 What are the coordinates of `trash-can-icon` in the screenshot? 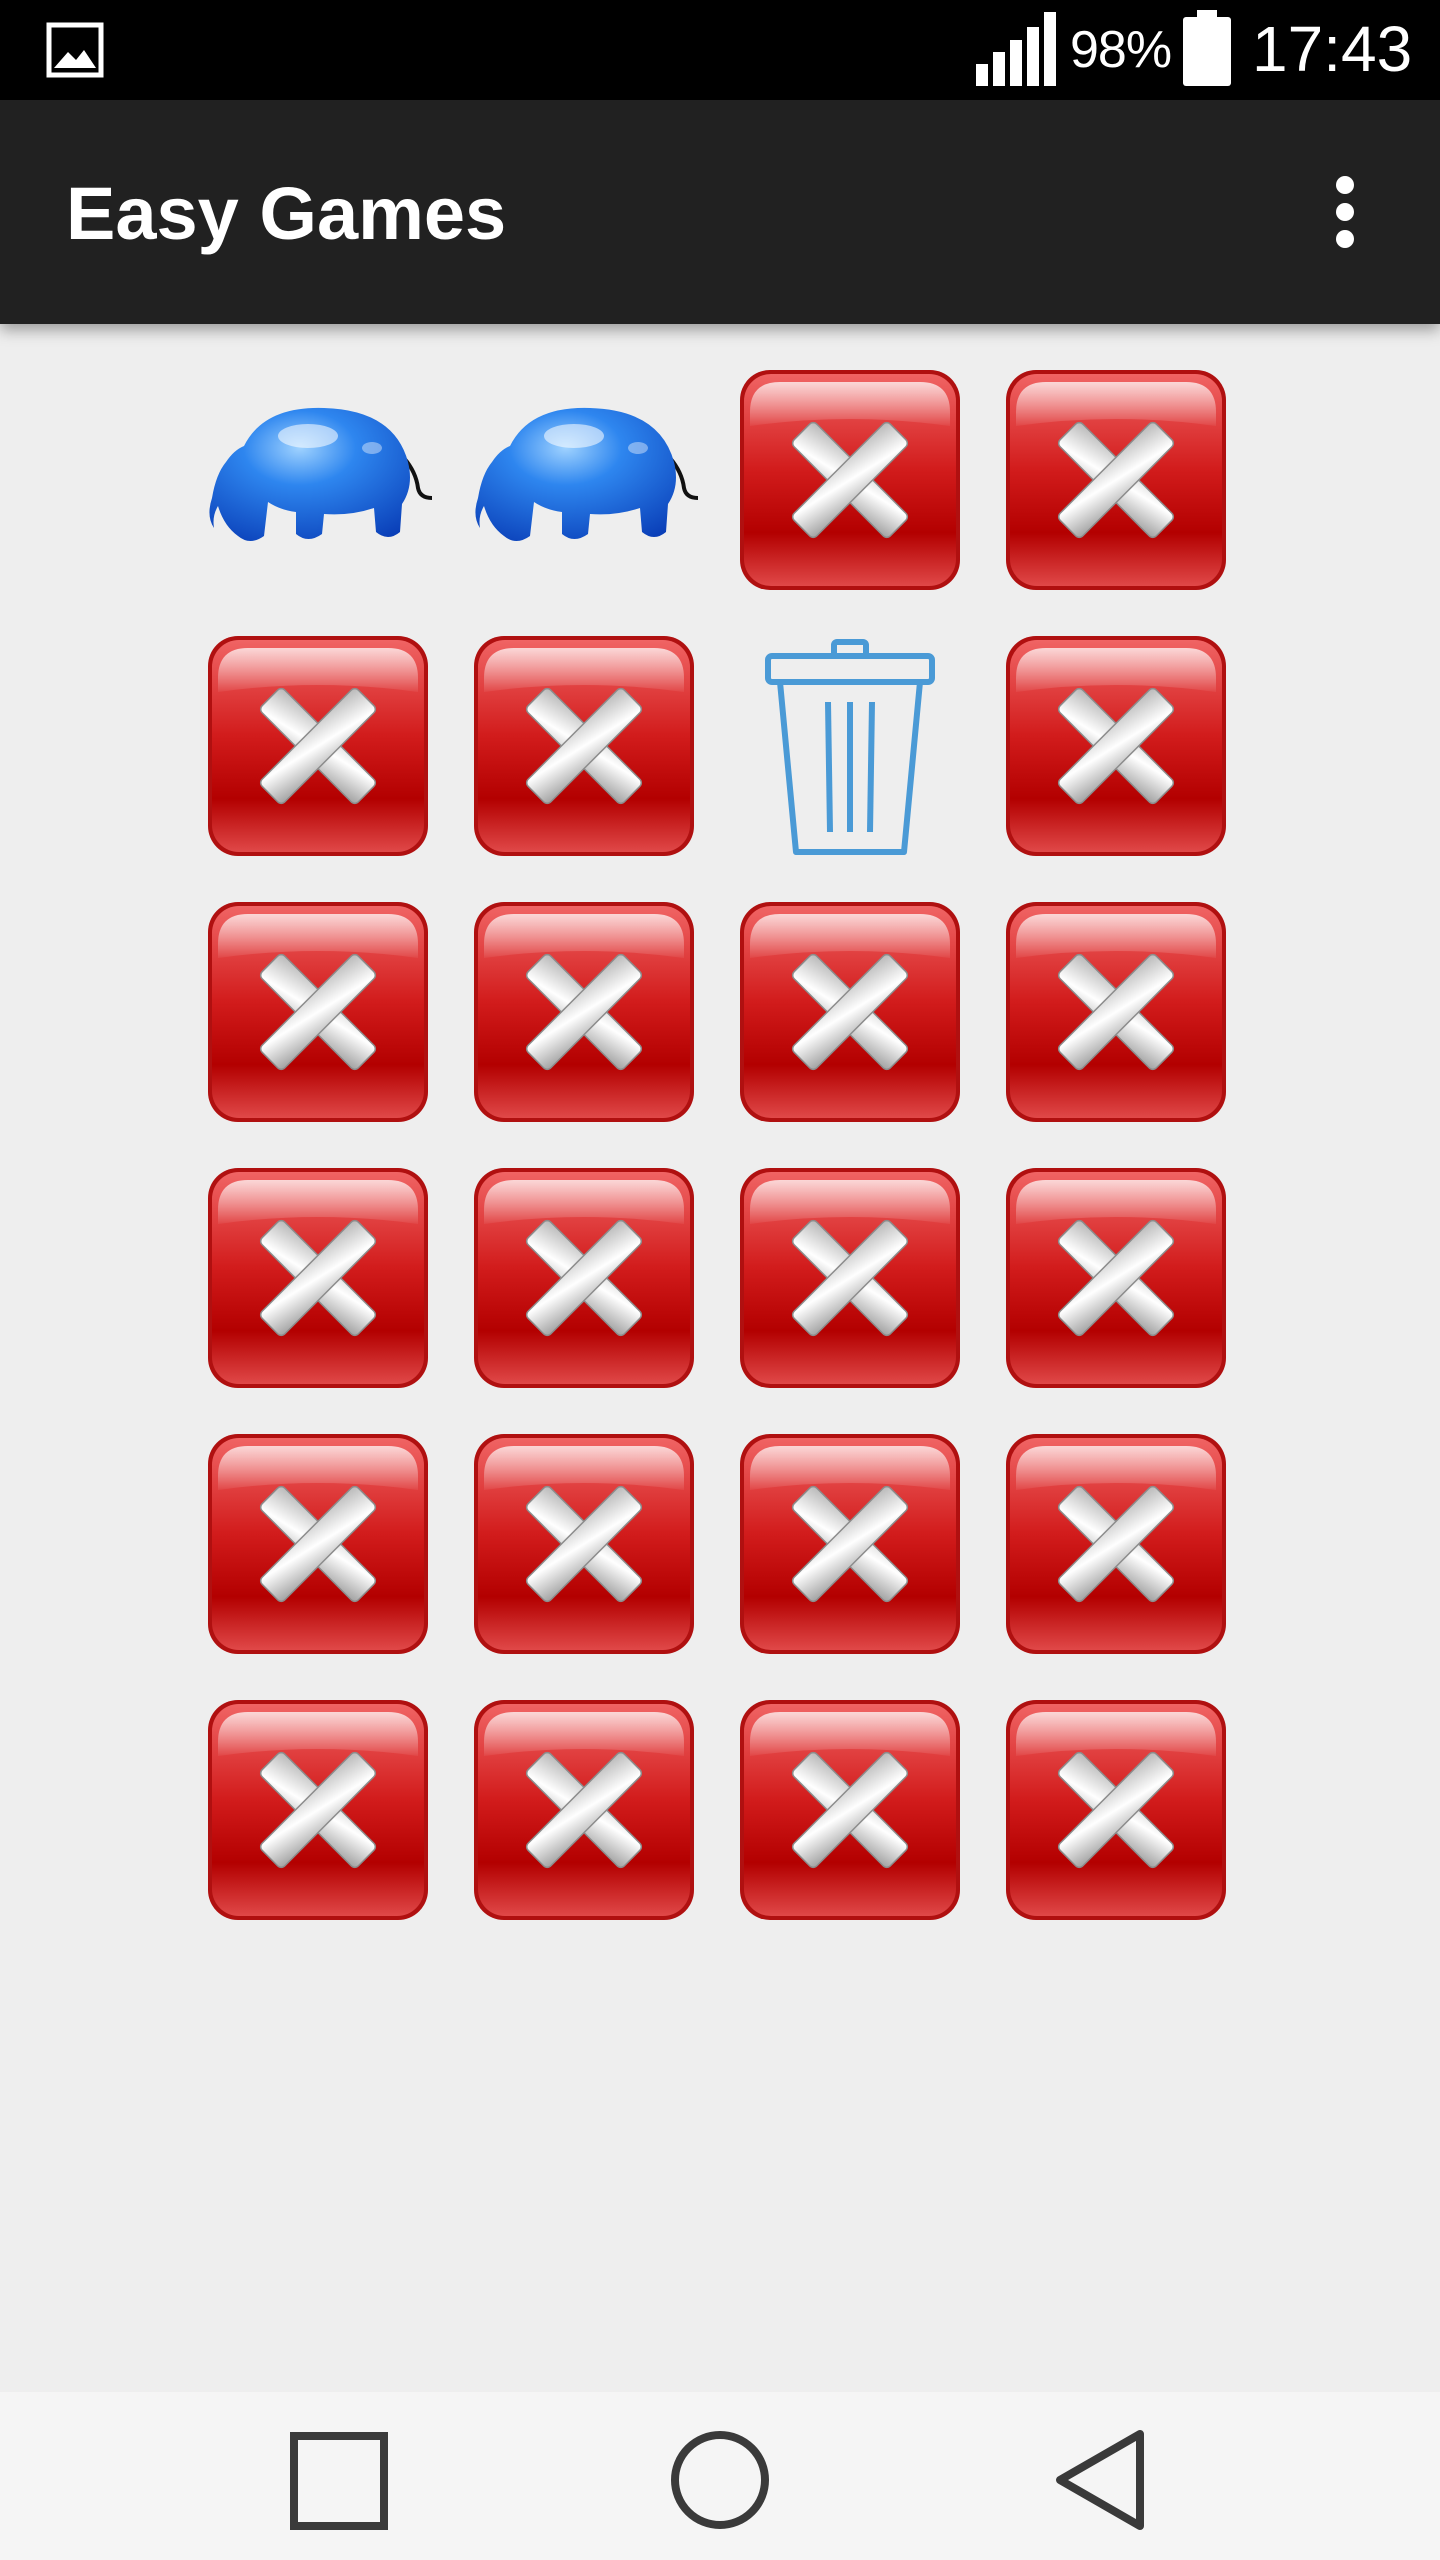 It's located at (850, 746).